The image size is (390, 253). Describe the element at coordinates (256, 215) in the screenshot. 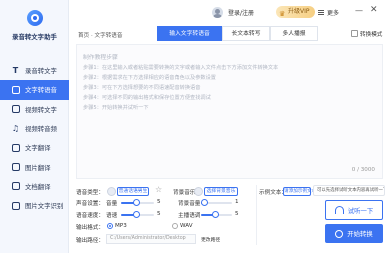

I see `divider` at that location.